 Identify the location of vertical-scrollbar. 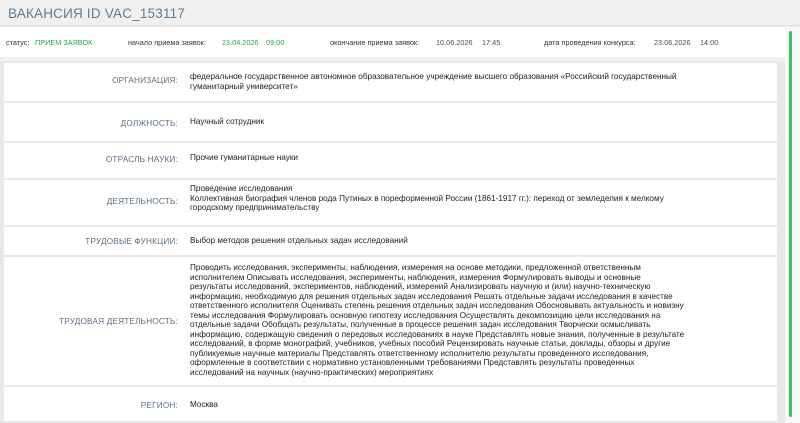
(792, 225).